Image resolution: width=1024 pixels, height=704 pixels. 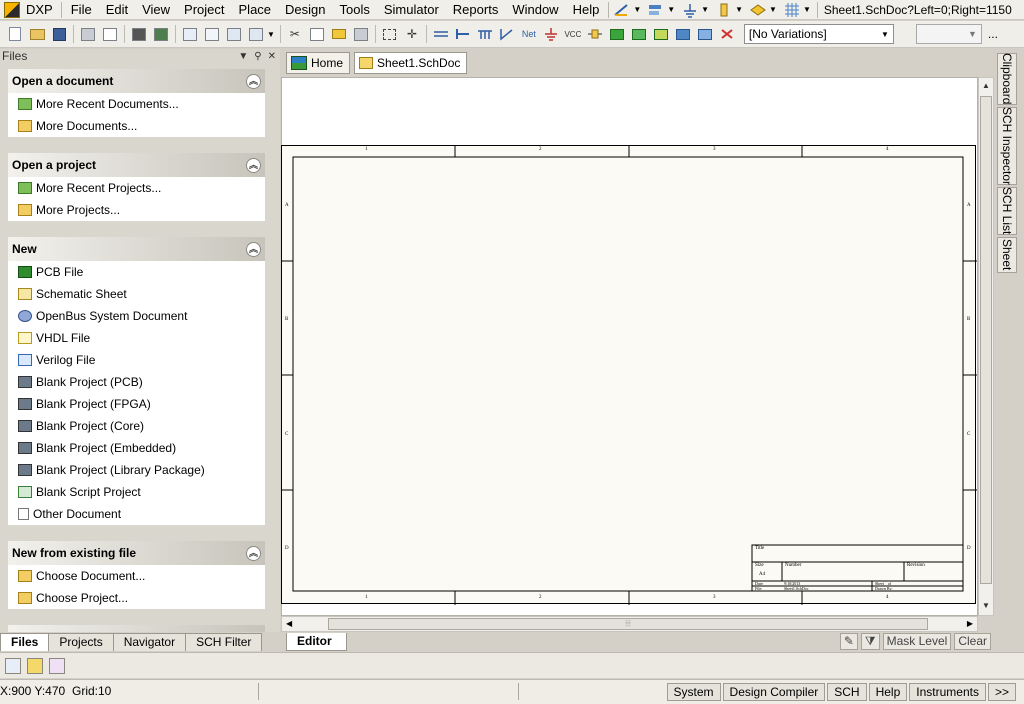 I want to click on zoom-dropdown-icon, so click(x=256, y=34).